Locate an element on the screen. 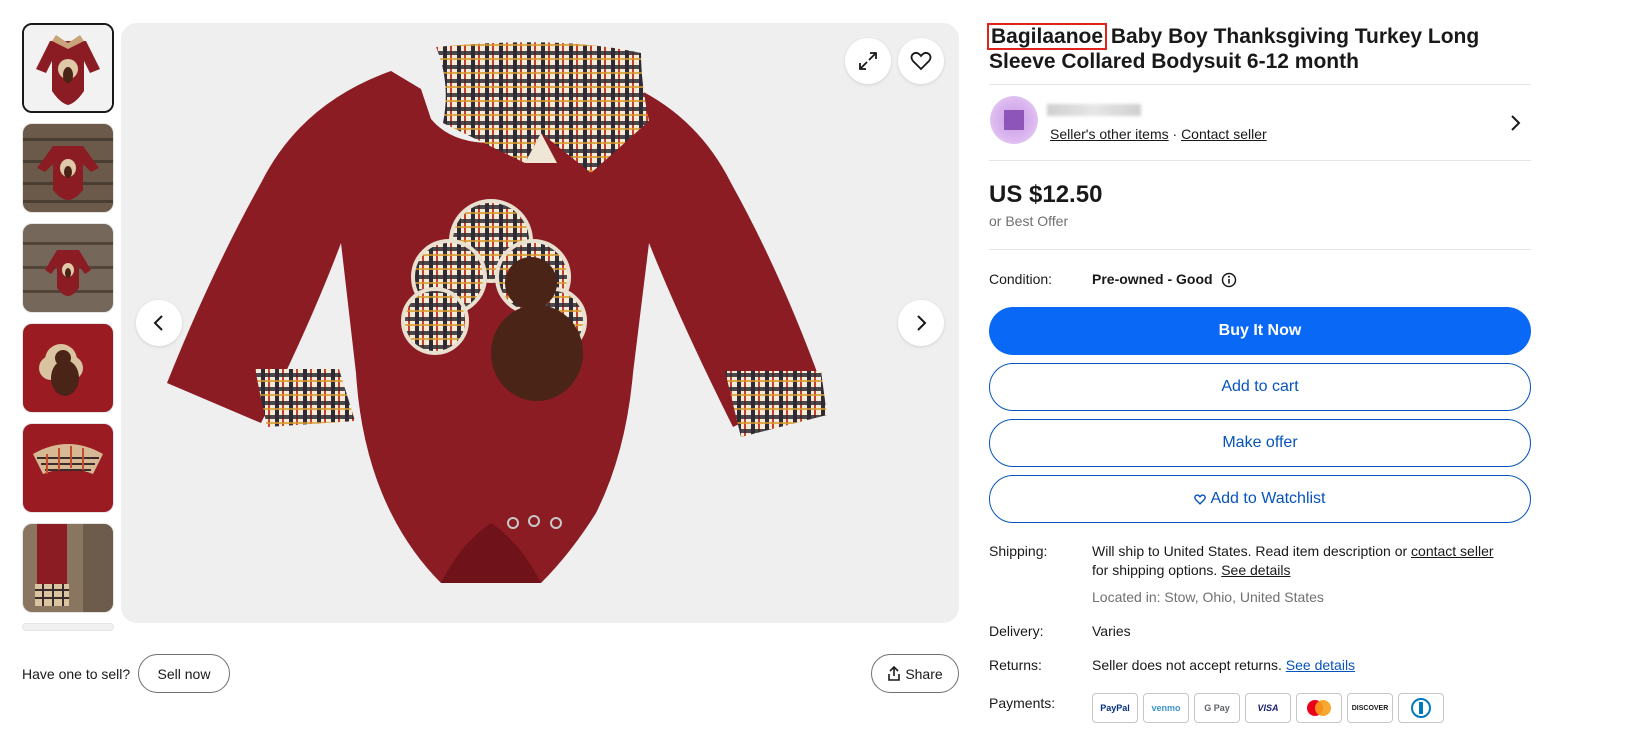 This screenshot has height=743, width=1646. previous-image-button is located at coordinates (159, 323).